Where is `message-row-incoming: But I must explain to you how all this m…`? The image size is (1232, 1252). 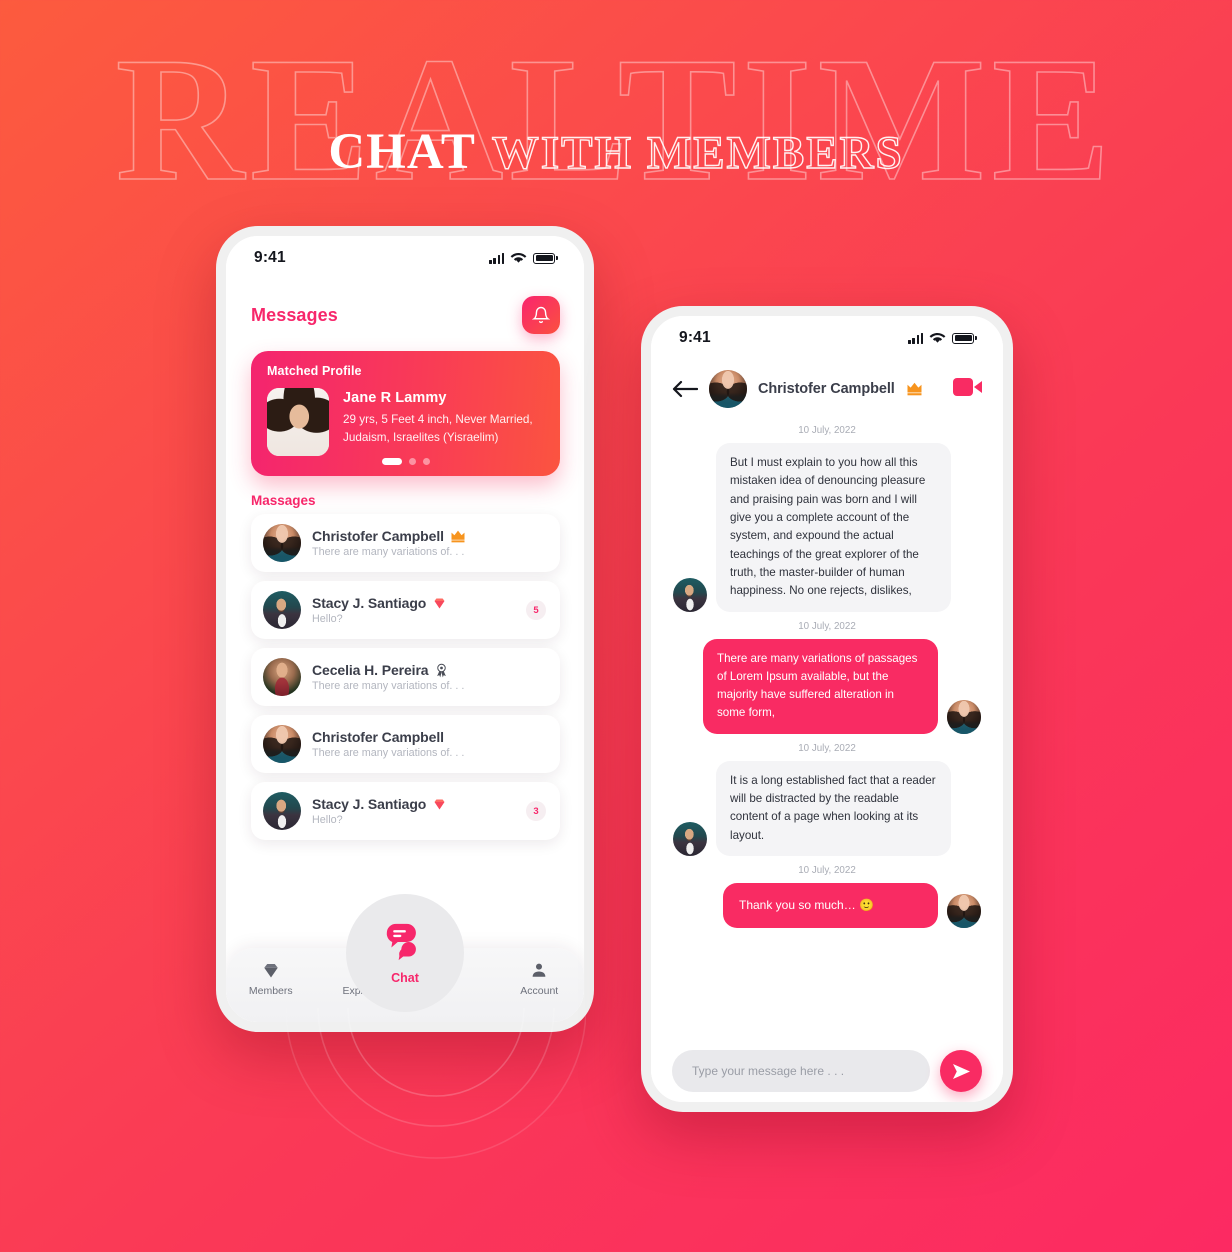
message-row-incoming: But I must explain to you how all this m… is located at coordinates (827, 527).